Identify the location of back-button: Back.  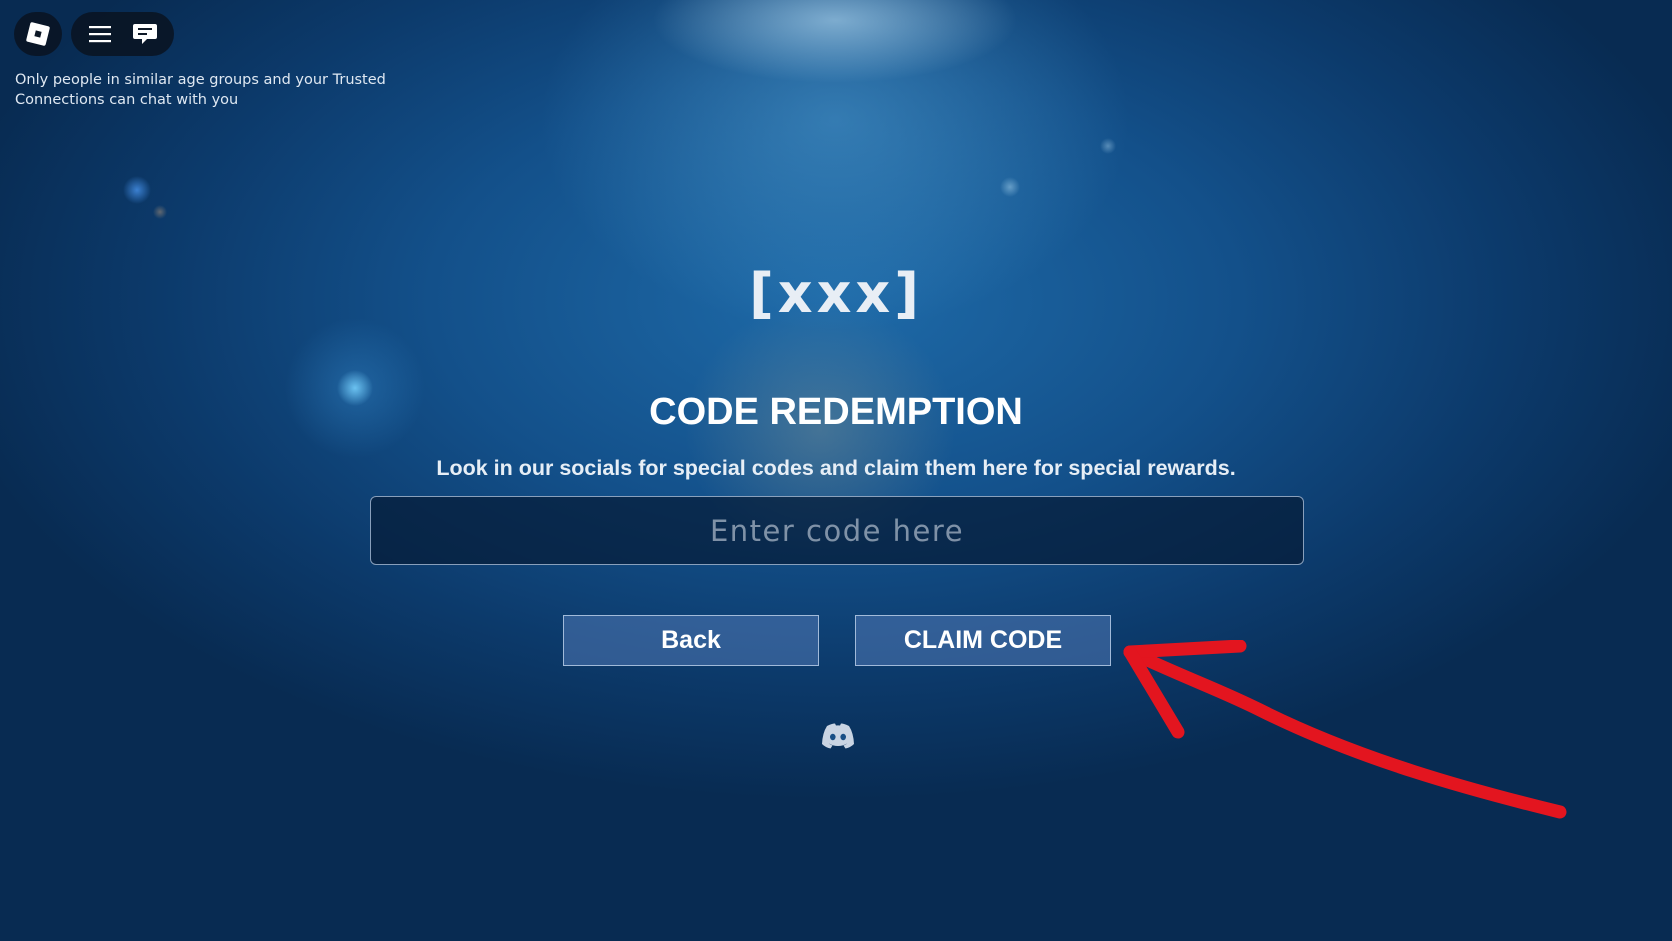
(691, 640).